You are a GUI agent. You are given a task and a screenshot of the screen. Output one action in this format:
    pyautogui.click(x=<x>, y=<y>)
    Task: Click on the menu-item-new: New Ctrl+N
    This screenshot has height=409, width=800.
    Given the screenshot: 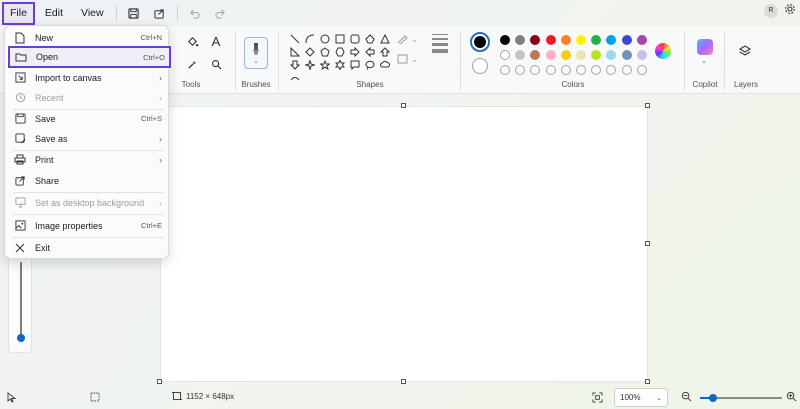 What is the action you would take?
    pyautogui.click(x=87, y=37)
    